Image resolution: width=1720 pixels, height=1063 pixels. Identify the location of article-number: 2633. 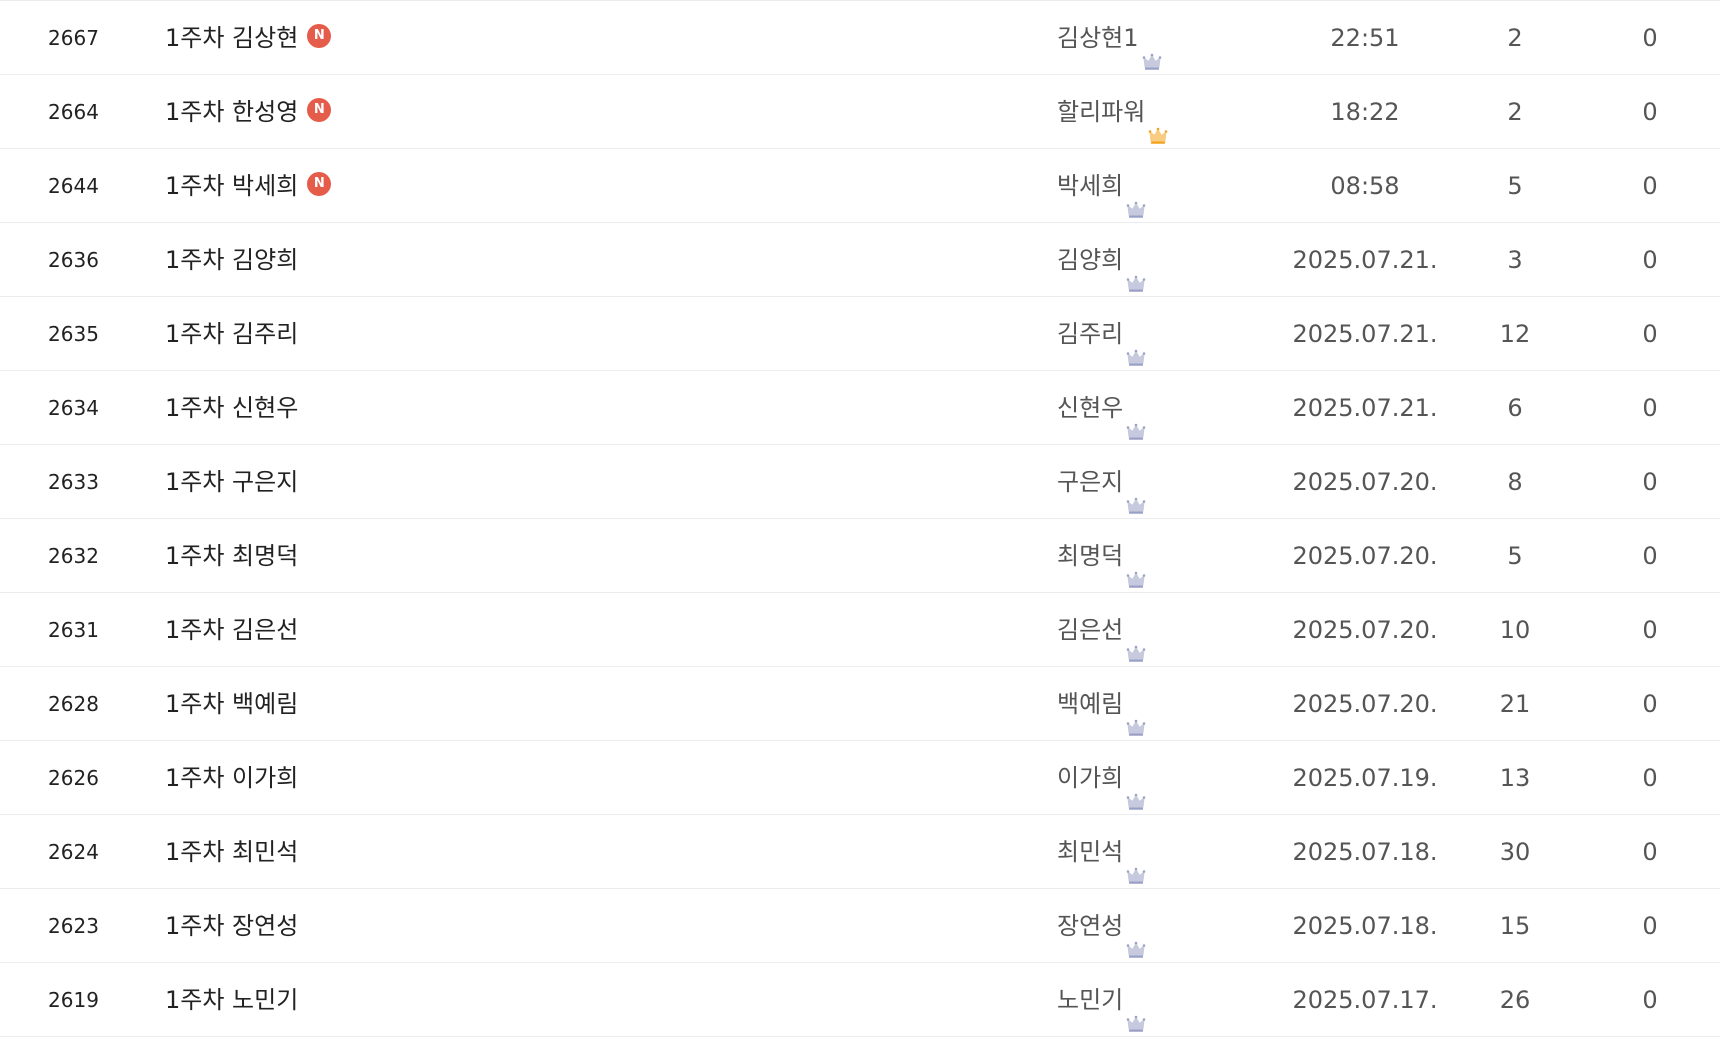
(73, 482).